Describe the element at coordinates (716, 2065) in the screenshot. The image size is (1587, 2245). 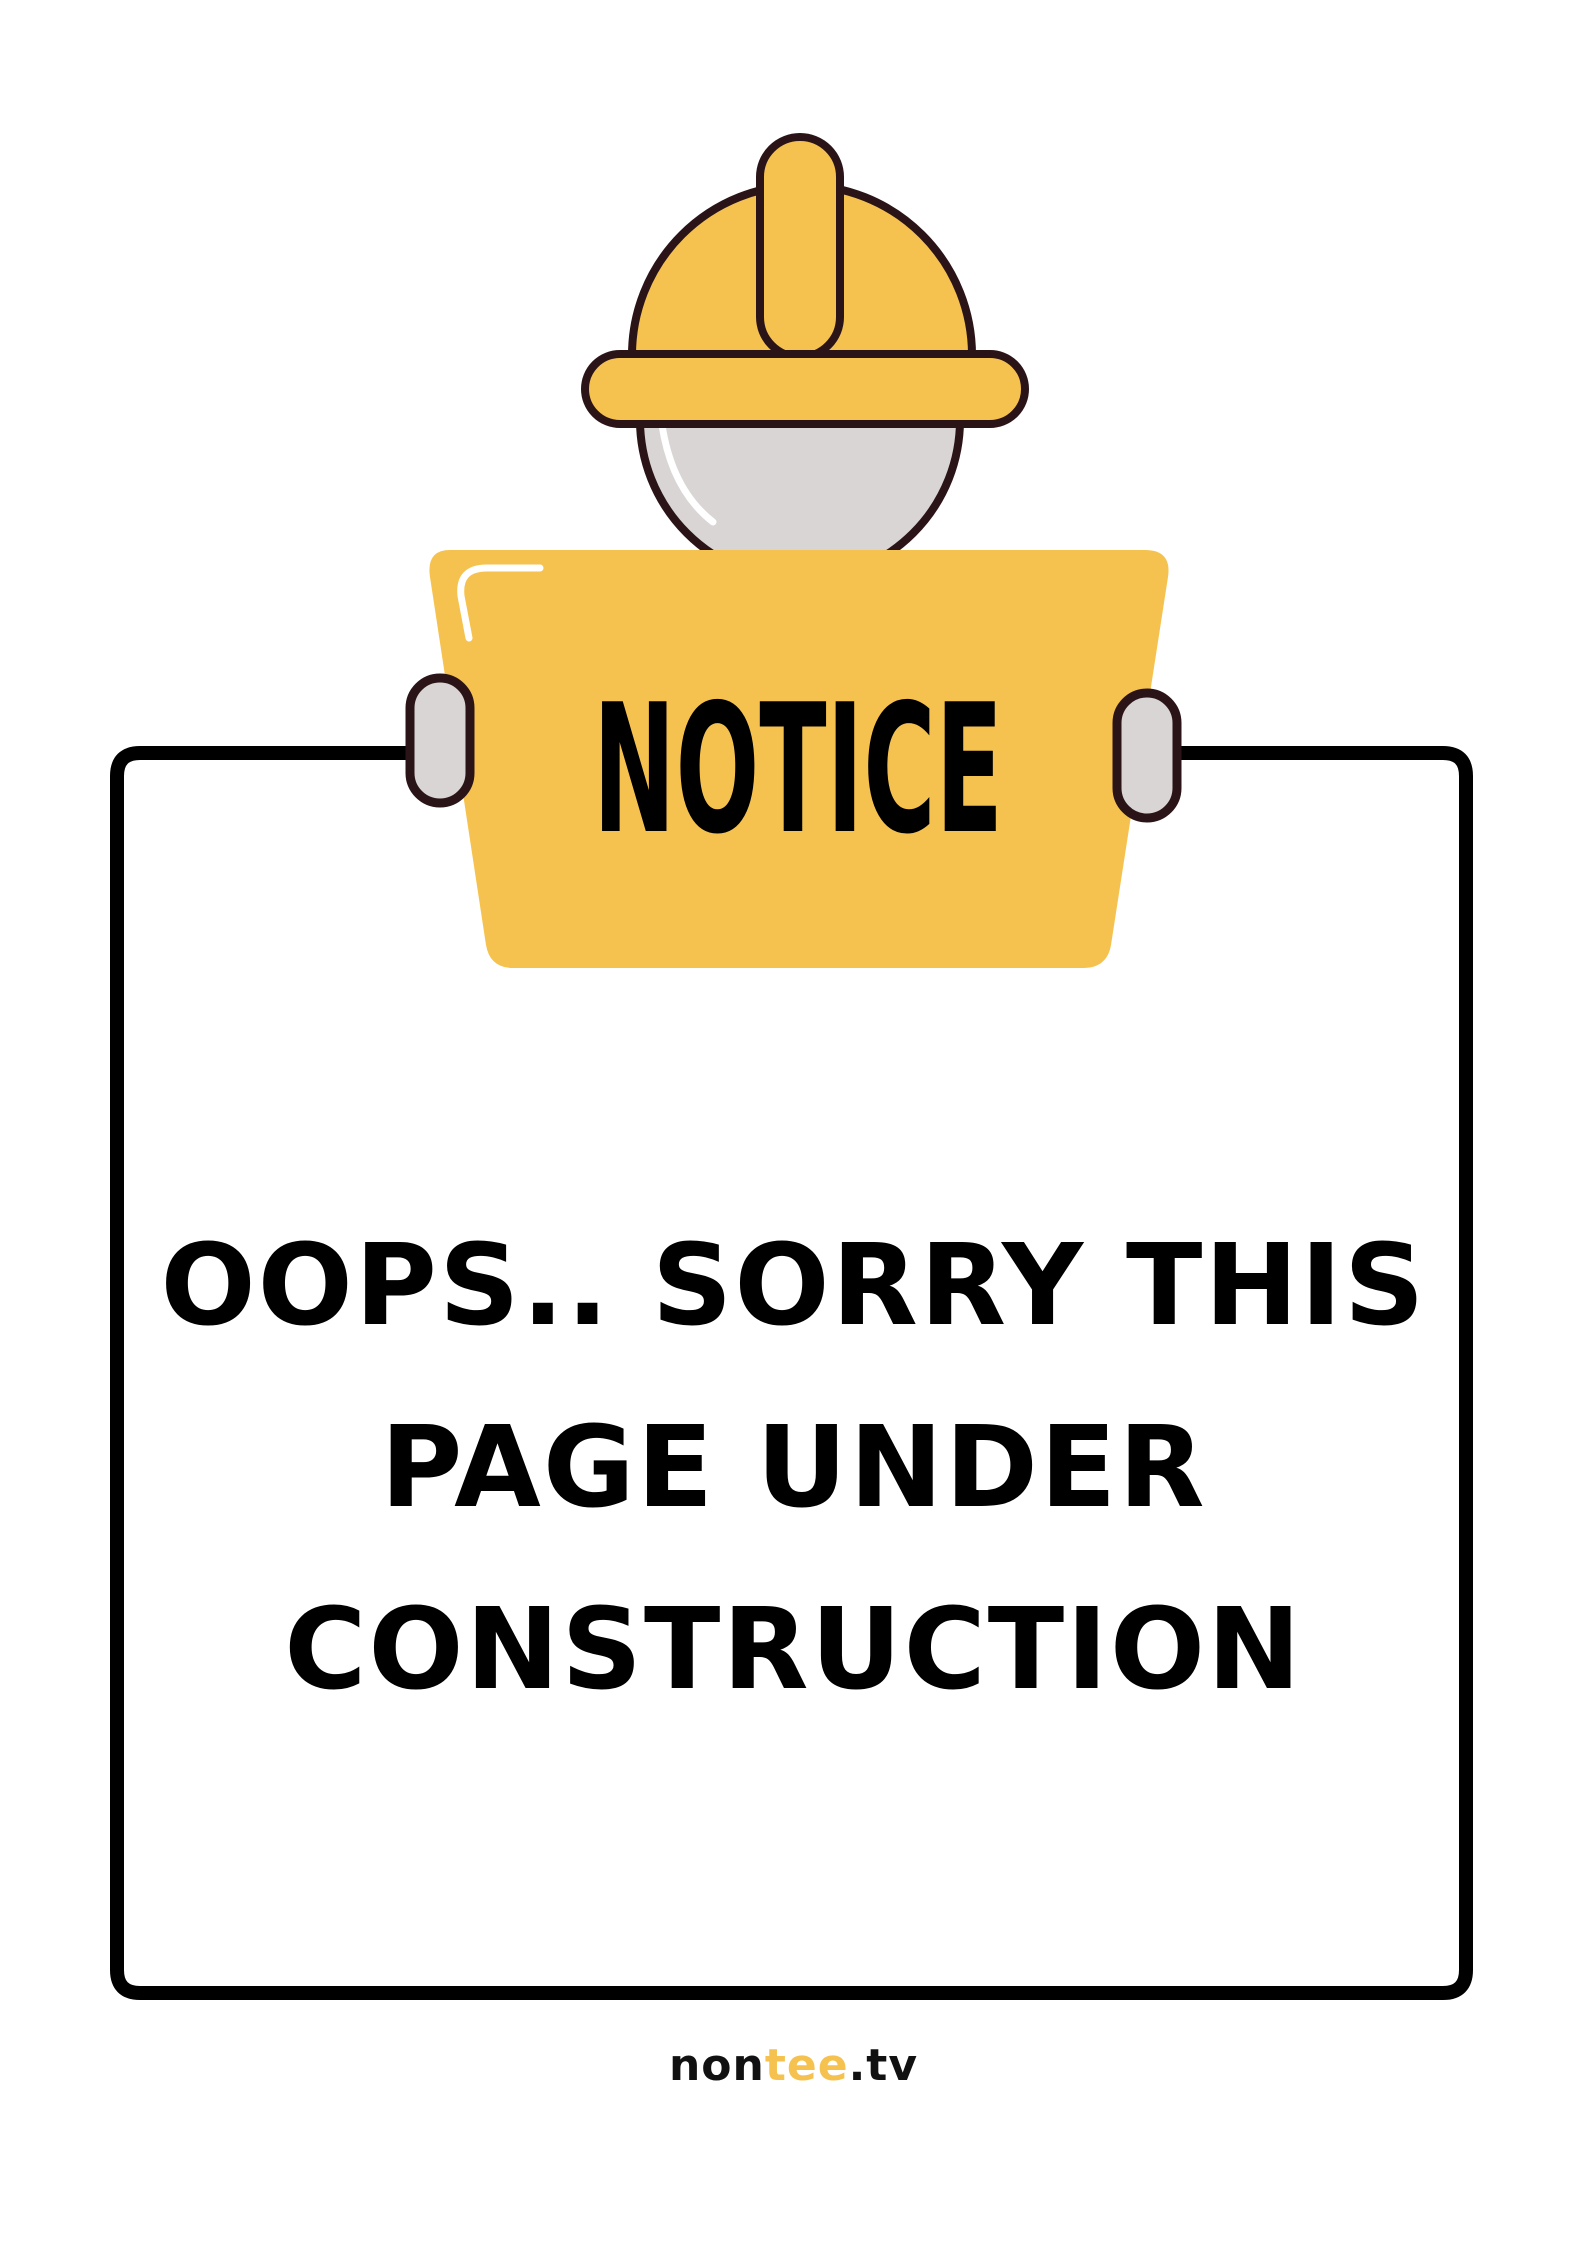
I see `brand-prefix: non` at that location.